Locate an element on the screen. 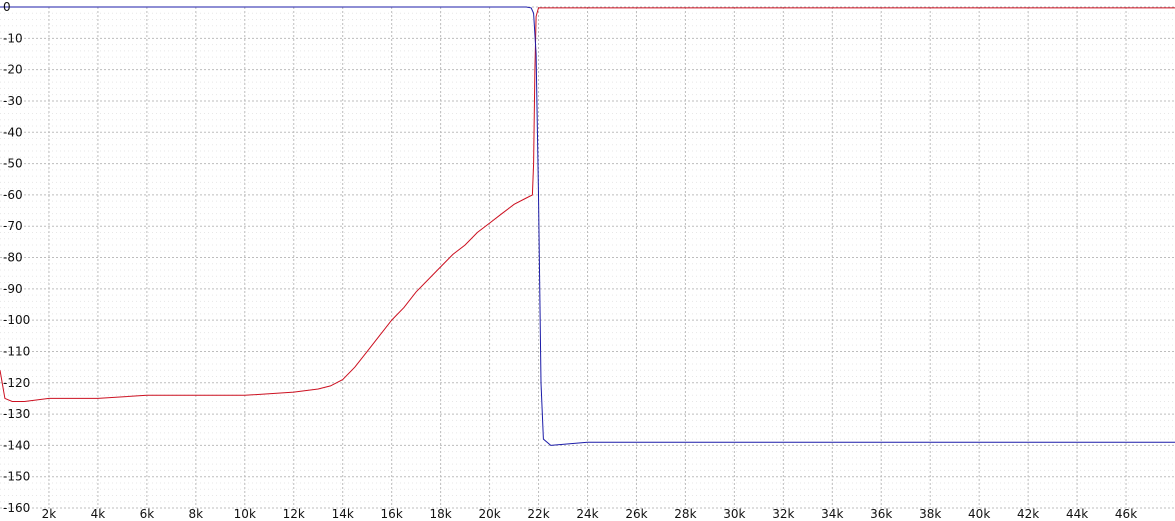 This screenshot has height=521, width=1175. x-tick-label: 24k is located at coordinates (587, 514).